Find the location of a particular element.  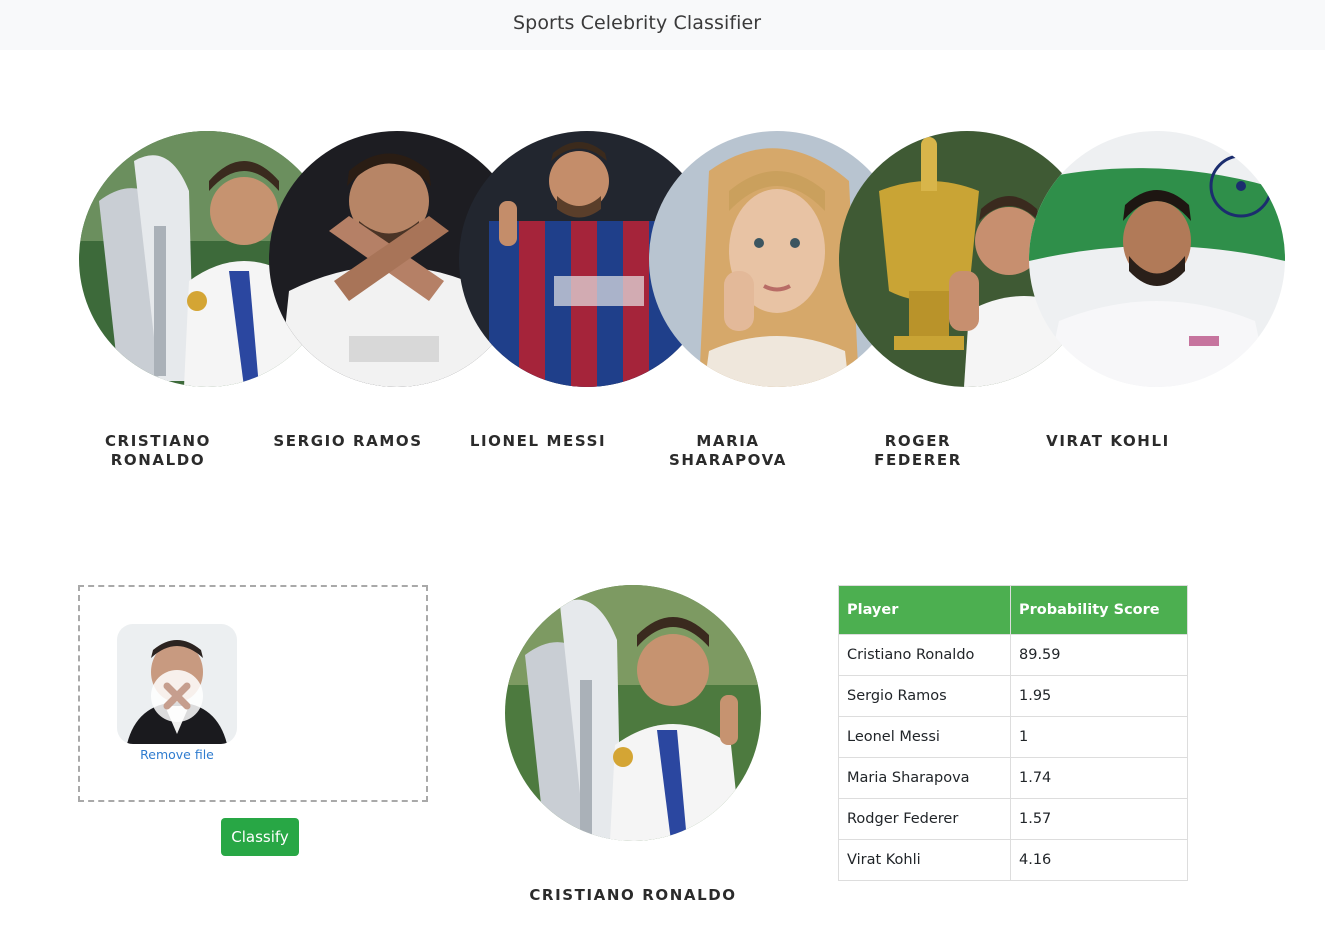

table-row: Rodger Federer 1.57 is located at coordinates (1013, 819).